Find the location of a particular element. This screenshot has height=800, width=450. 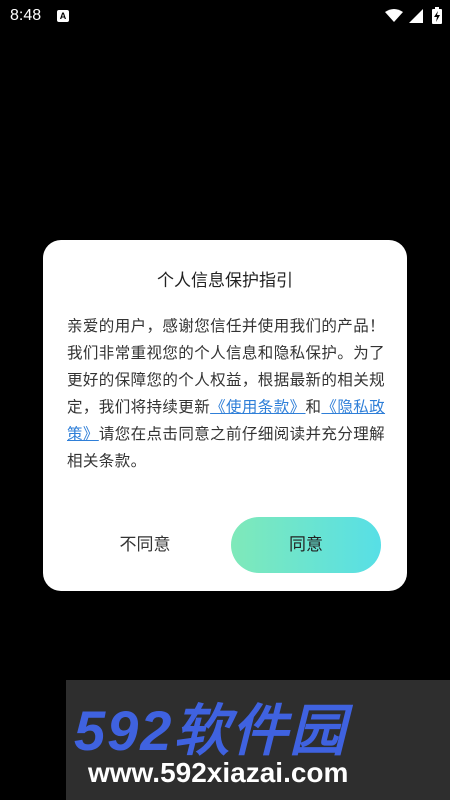

battery-icon is located at coordinates (437, 15).